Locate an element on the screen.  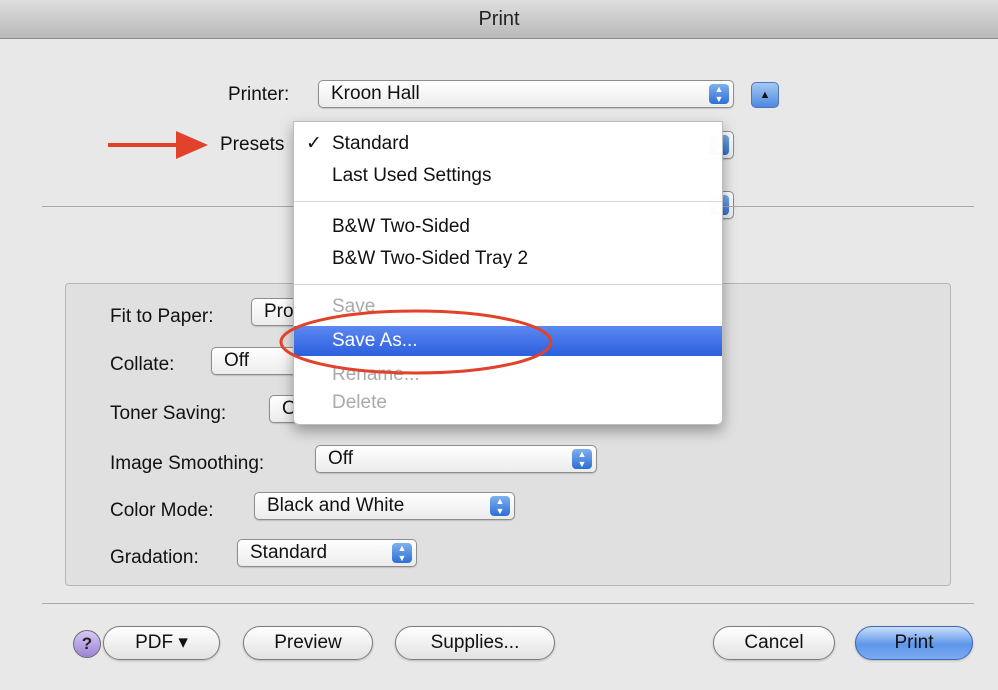
fit-to-paper-label: Fit to Paper: is located at coordinates (162, 316).